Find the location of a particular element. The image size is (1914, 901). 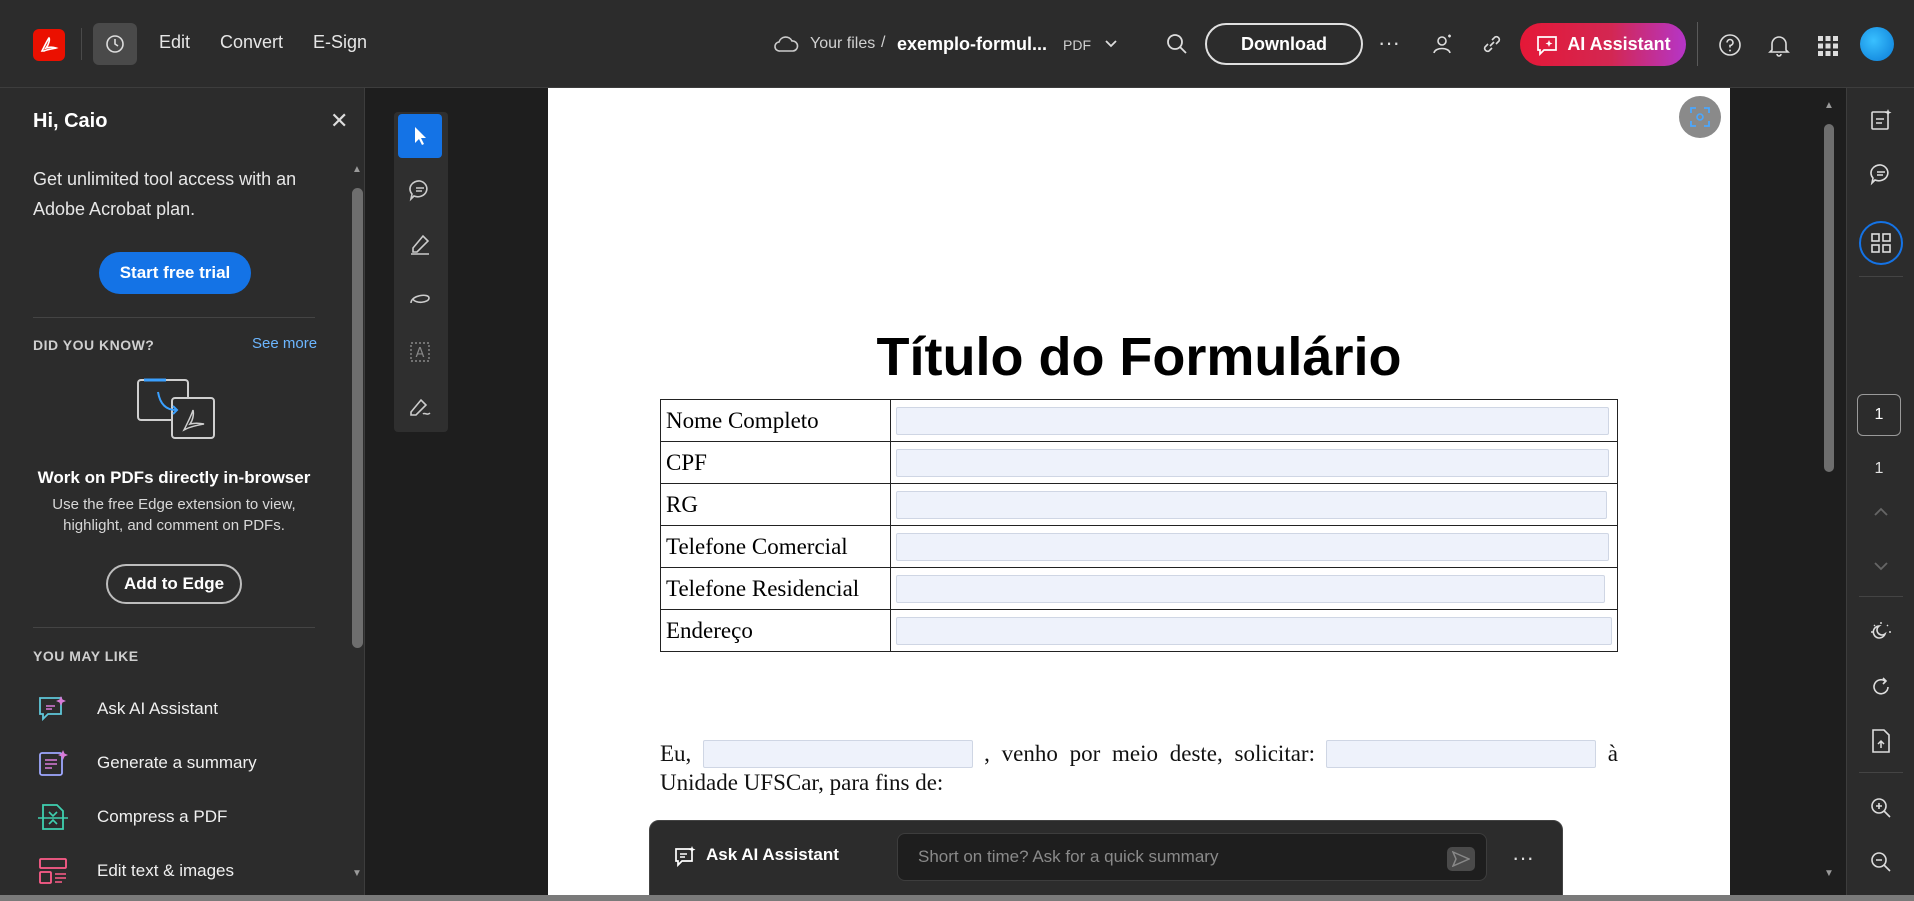

endereco-field is located at coordinates (1254, 630).